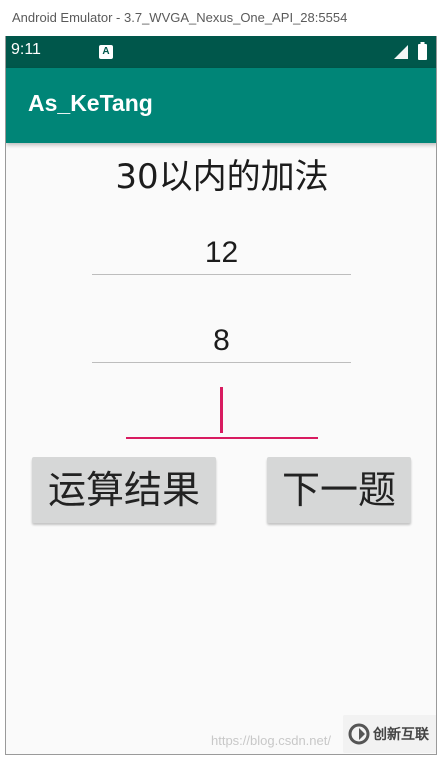 This screenshot has height=758, width=442. Describe the element at coordinates (221, 410) in the screenshot. I see `text-cursor` at that location.